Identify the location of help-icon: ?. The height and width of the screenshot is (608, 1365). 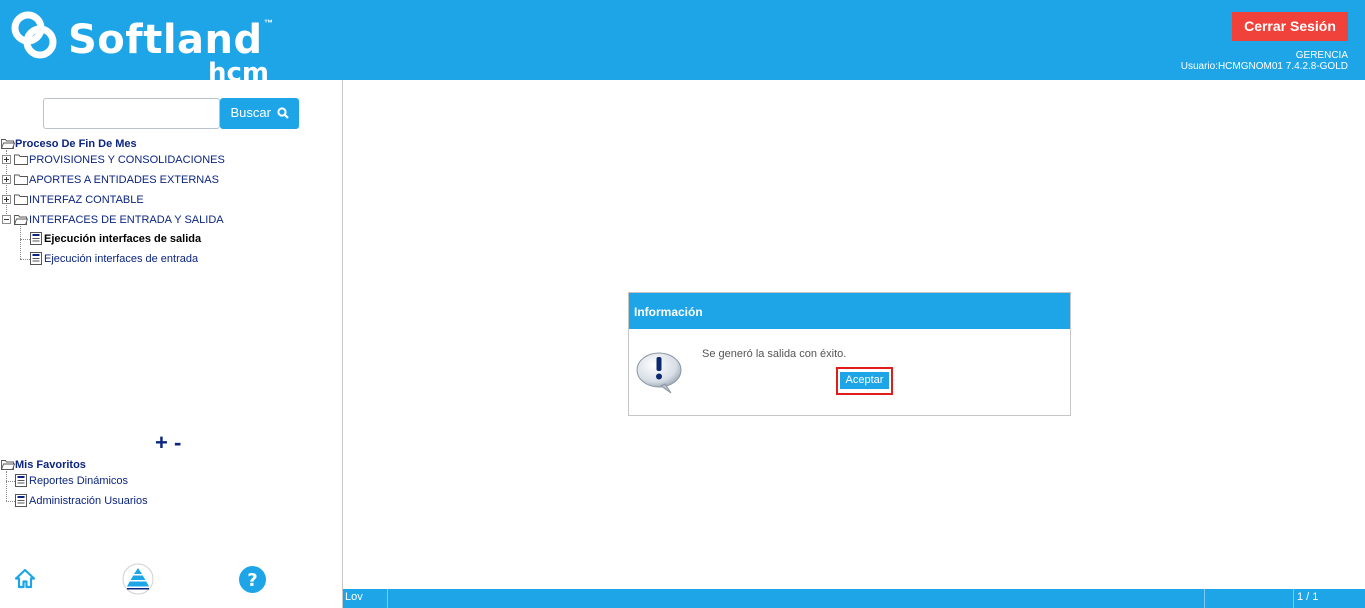
(252, 579).